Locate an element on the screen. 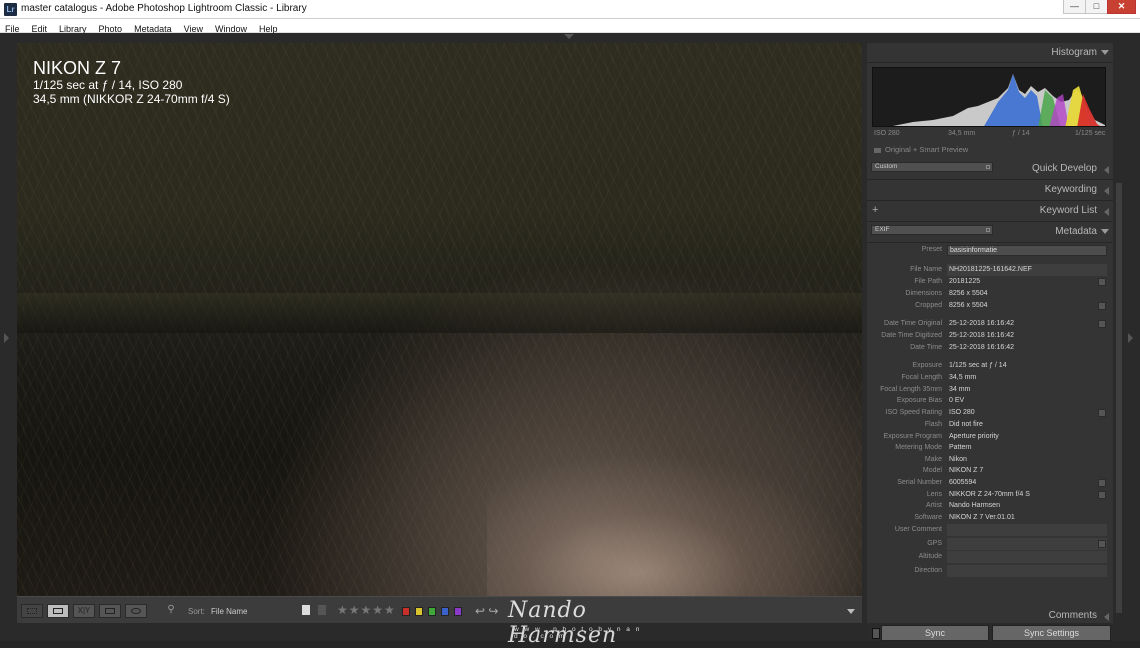 The width and height of the screenshot is (1140, 648). compare-view-button: X|Y is located at coordinates (84, 611).